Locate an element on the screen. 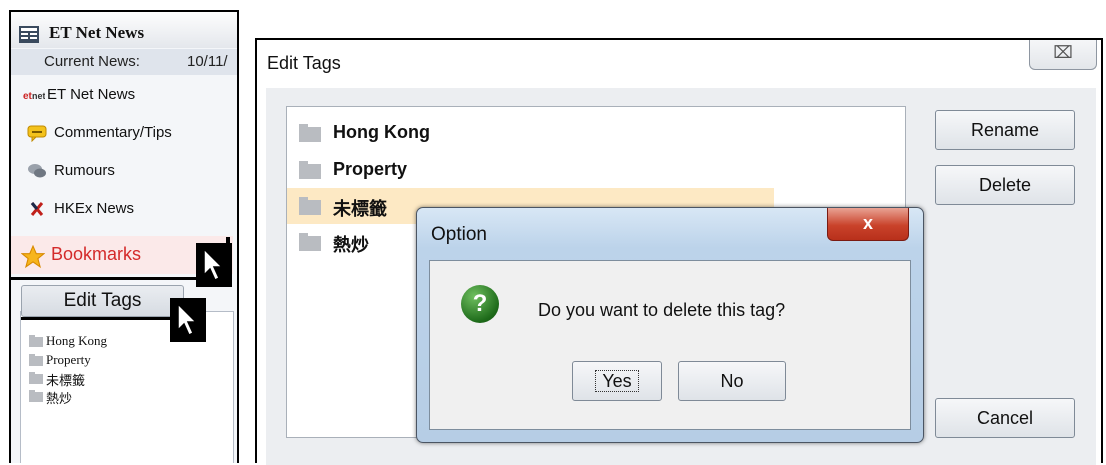 This screenshot has height=465, width=1106. close-icon: ⌧ is located at coordinates (1063, 52).